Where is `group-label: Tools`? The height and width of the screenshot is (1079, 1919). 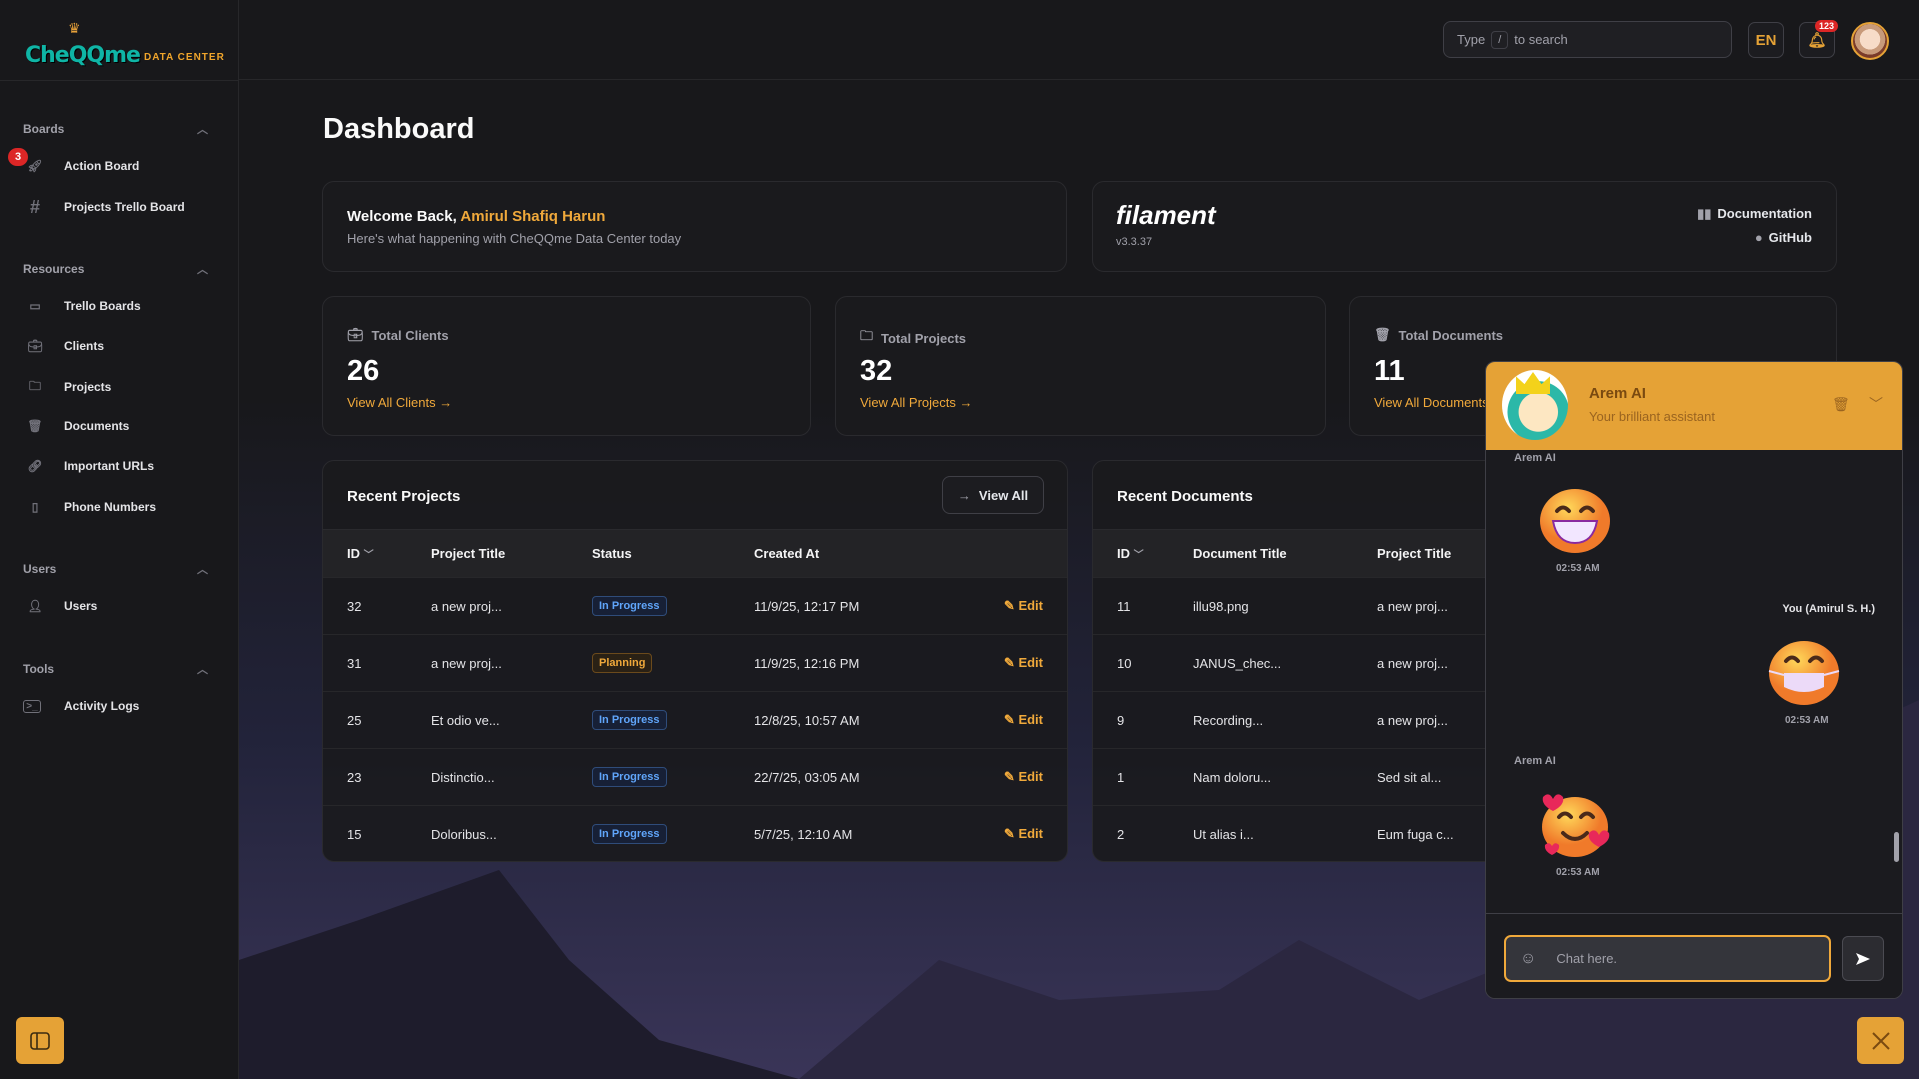 group-label: Tools is located at coordinates (39, 669).